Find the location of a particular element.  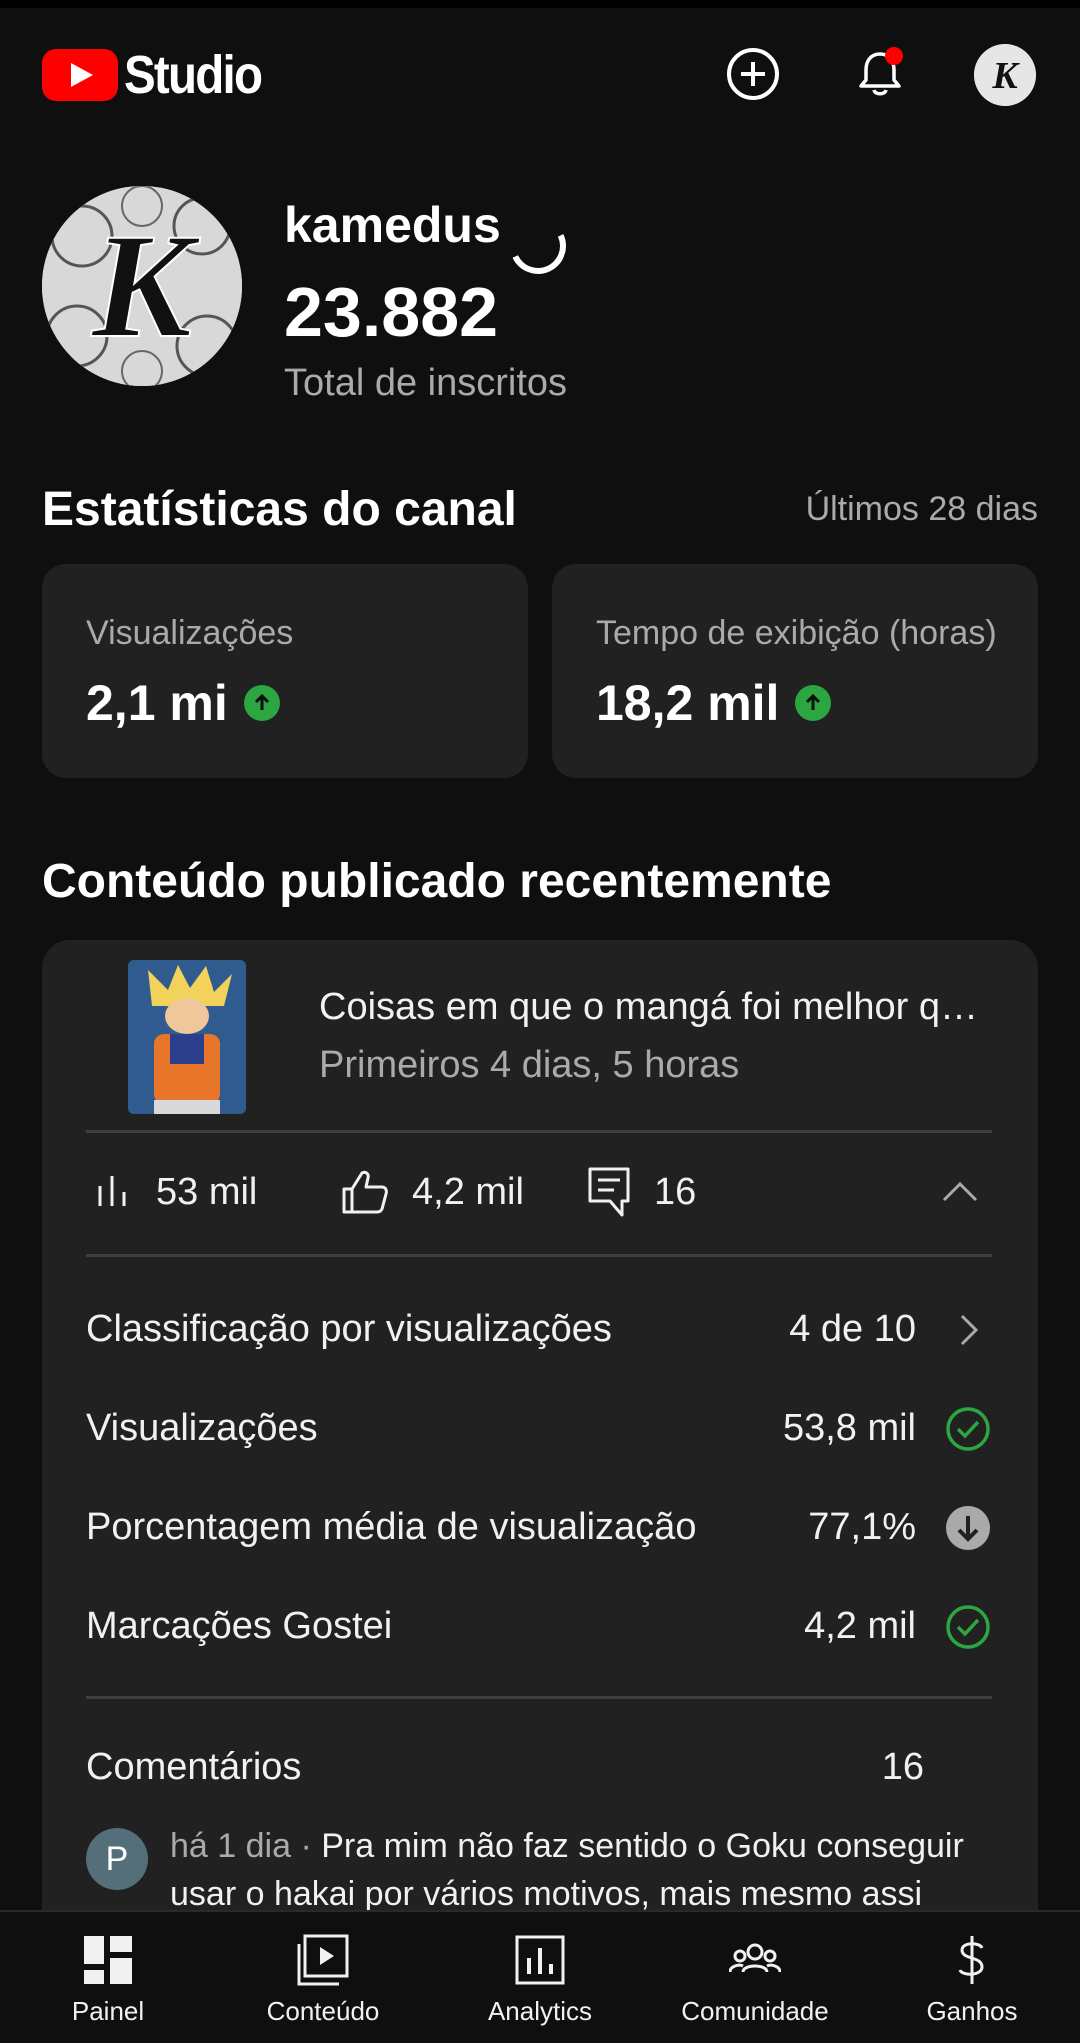

status-bar is located at coordinates (540, 4).